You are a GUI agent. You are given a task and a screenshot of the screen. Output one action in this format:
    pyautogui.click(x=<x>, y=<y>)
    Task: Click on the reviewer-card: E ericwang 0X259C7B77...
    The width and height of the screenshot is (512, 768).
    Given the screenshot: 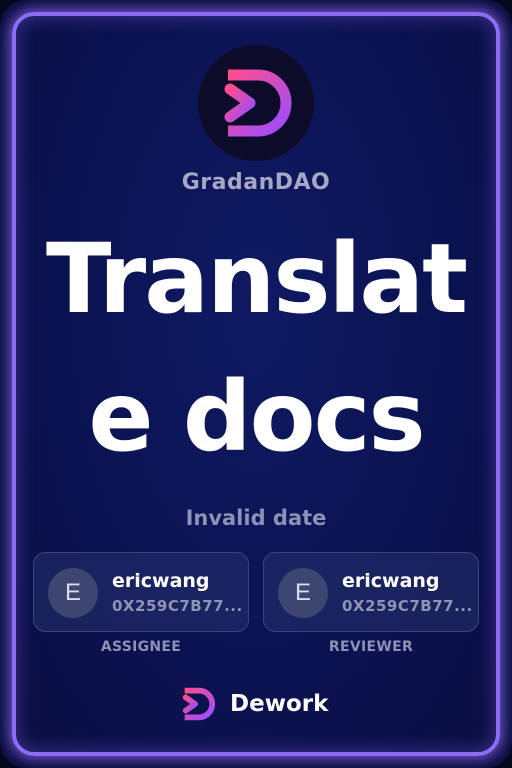 What is the action you would take?
    pyautogui.click(x=371, y=592)
    